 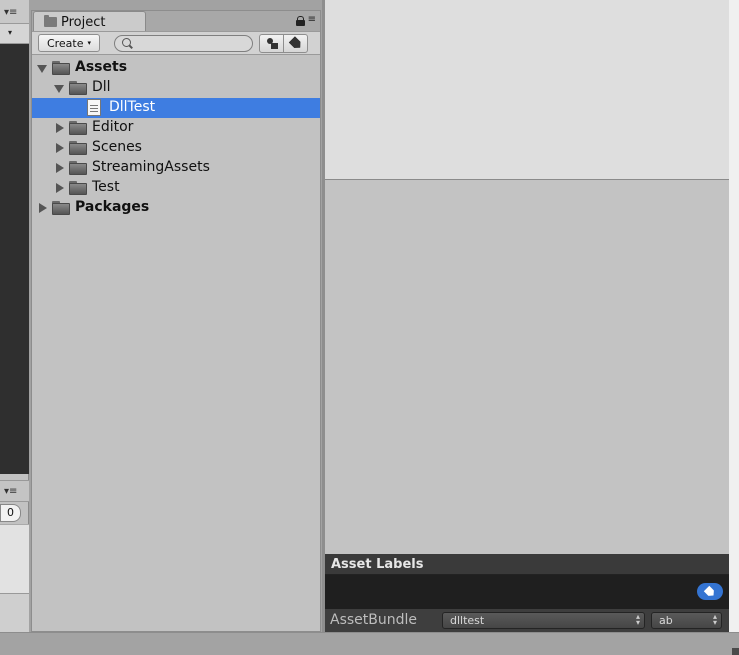 I want to click on assetbundle-row: AssetBundle dlltest ▴ ▾ ab ▴ ▾, so click(x=527, y=620).